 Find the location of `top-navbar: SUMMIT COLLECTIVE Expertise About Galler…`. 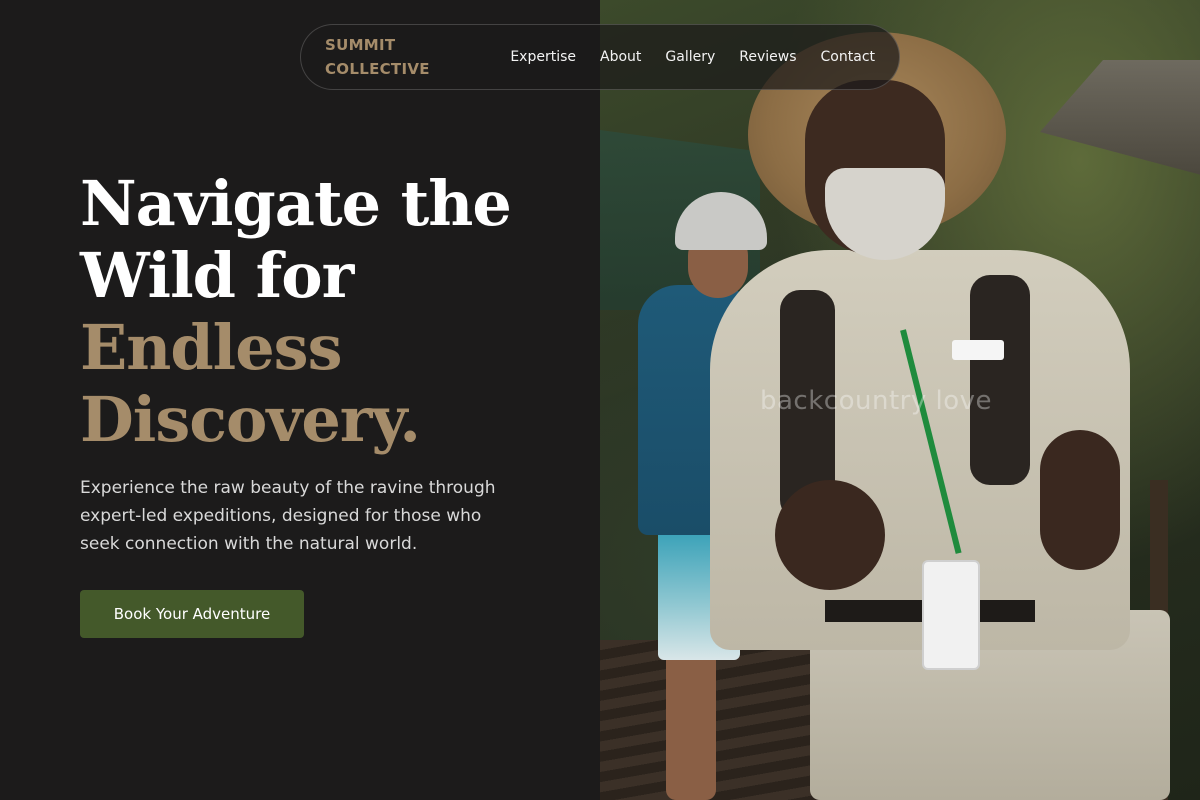

top-navbar: SUMMIT COLLECTIVE Expertise About Galler… is located at coordinates (600, 57).